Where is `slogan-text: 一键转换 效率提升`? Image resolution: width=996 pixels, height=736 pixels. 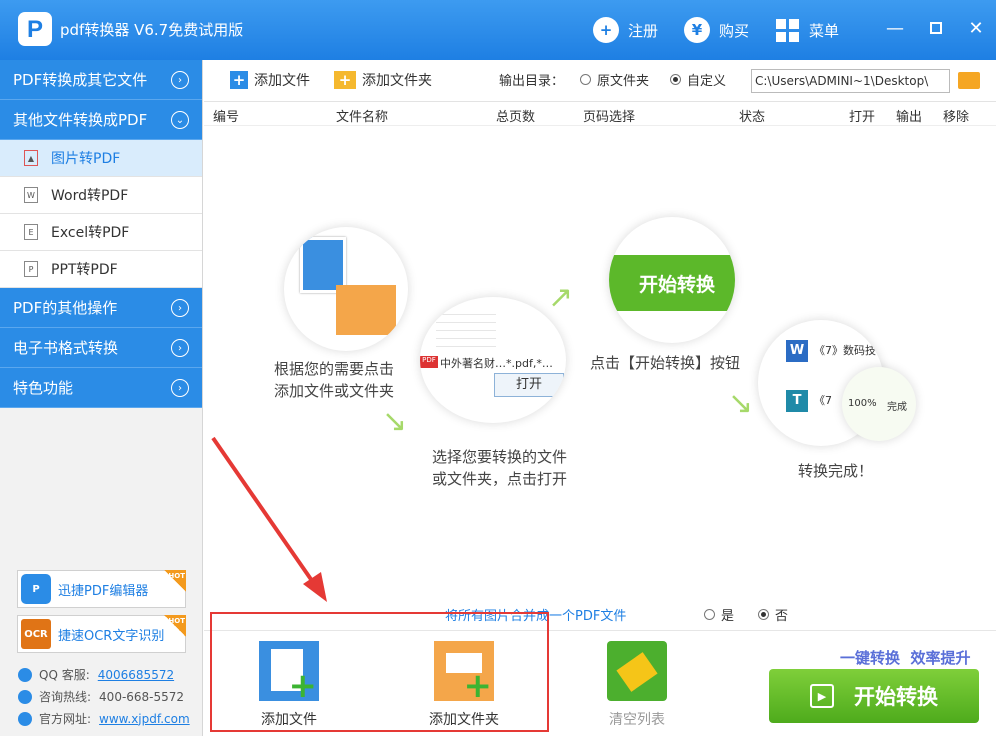 slogan-text: 一键转换 效率提升 is located at coordinates (905, 658).